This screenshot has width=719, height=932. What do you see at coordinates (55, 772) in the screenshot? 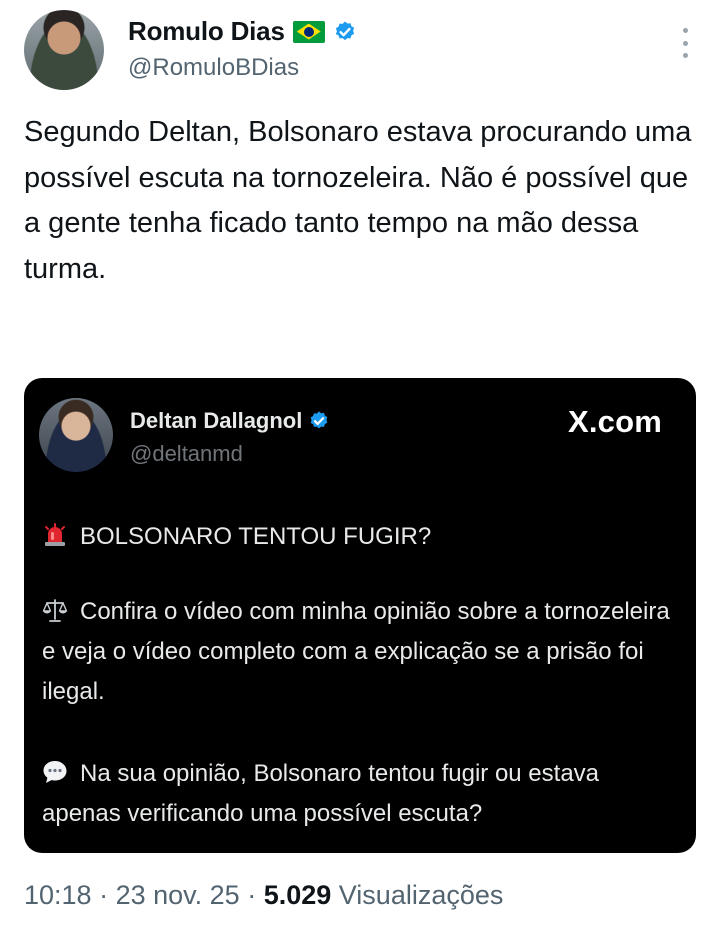
I see `speech-bubble-icon` at bounding box center [55, 772].